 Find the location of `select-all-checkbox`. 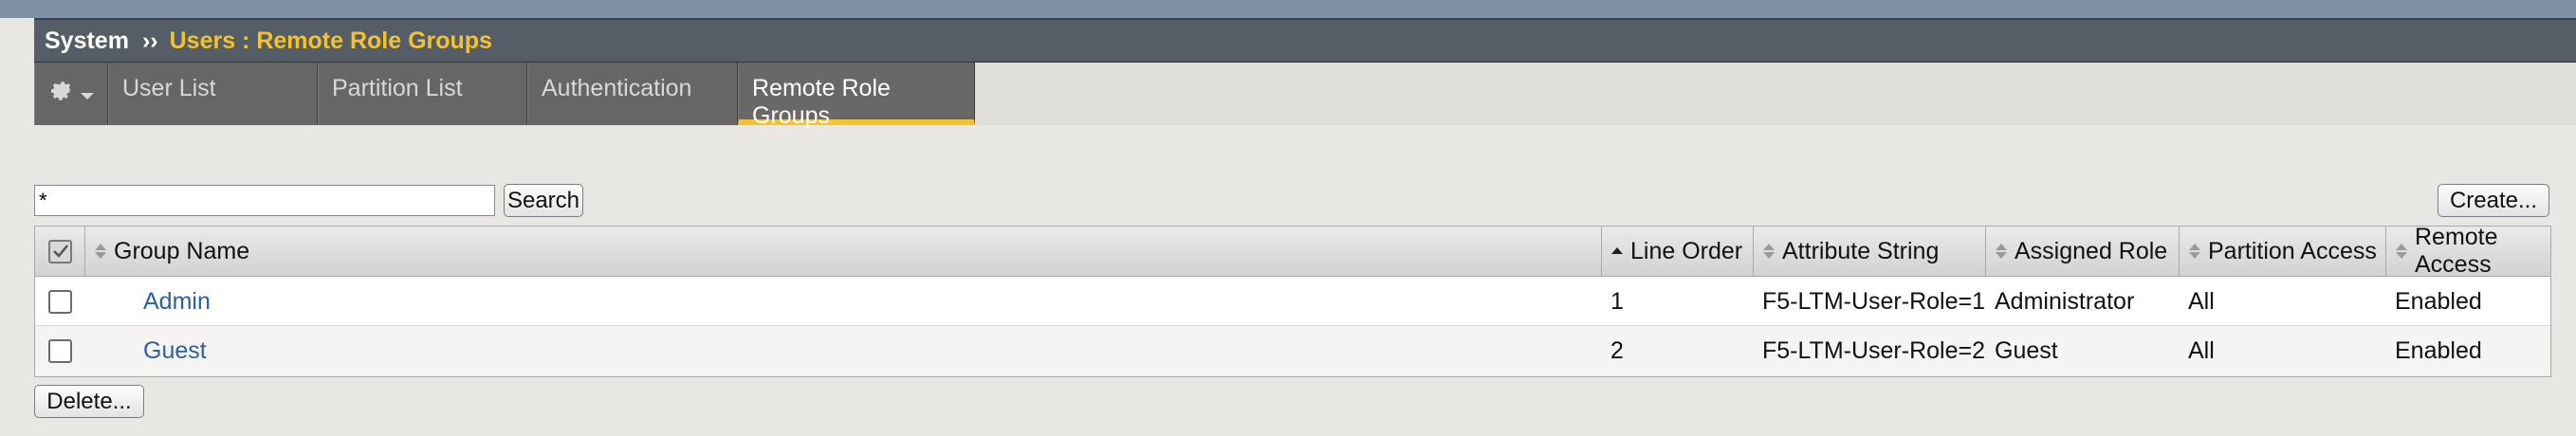

select-all-checkbox is located at coordinates (59, 251).